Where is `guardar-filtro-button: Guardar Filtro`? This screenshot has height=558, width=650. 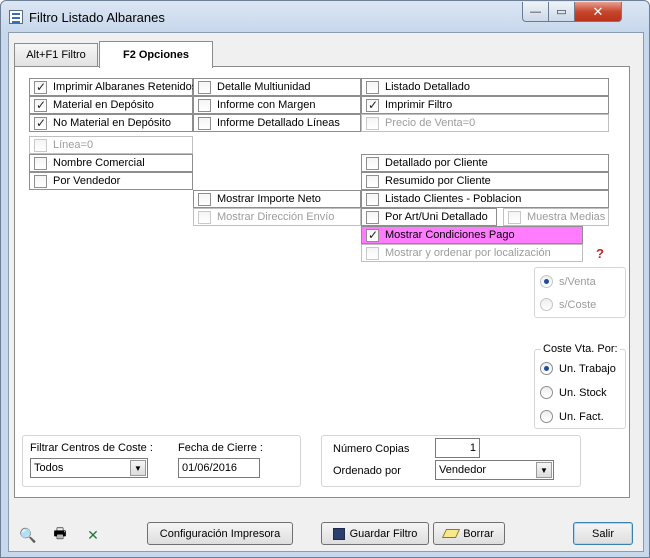
guardar-filtro-button: Guardar Filtro is located at coordinates (375, 533).